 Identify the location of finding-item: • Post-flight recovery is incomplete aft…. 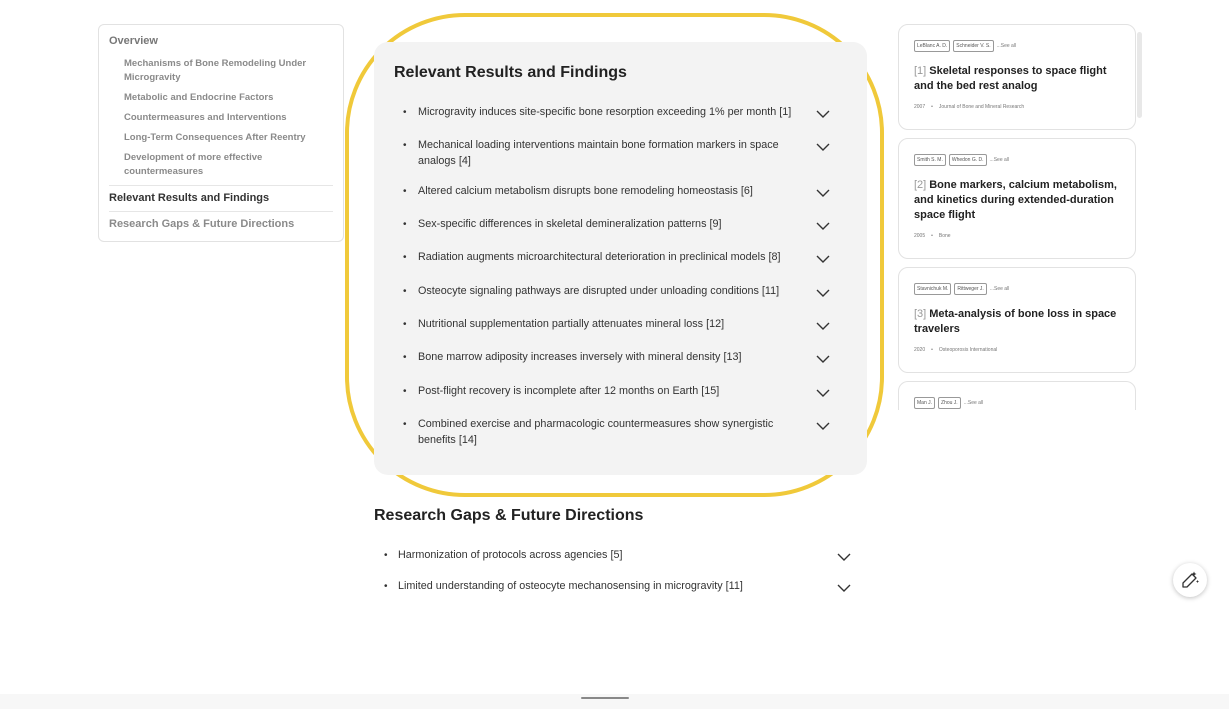
(626, 391).